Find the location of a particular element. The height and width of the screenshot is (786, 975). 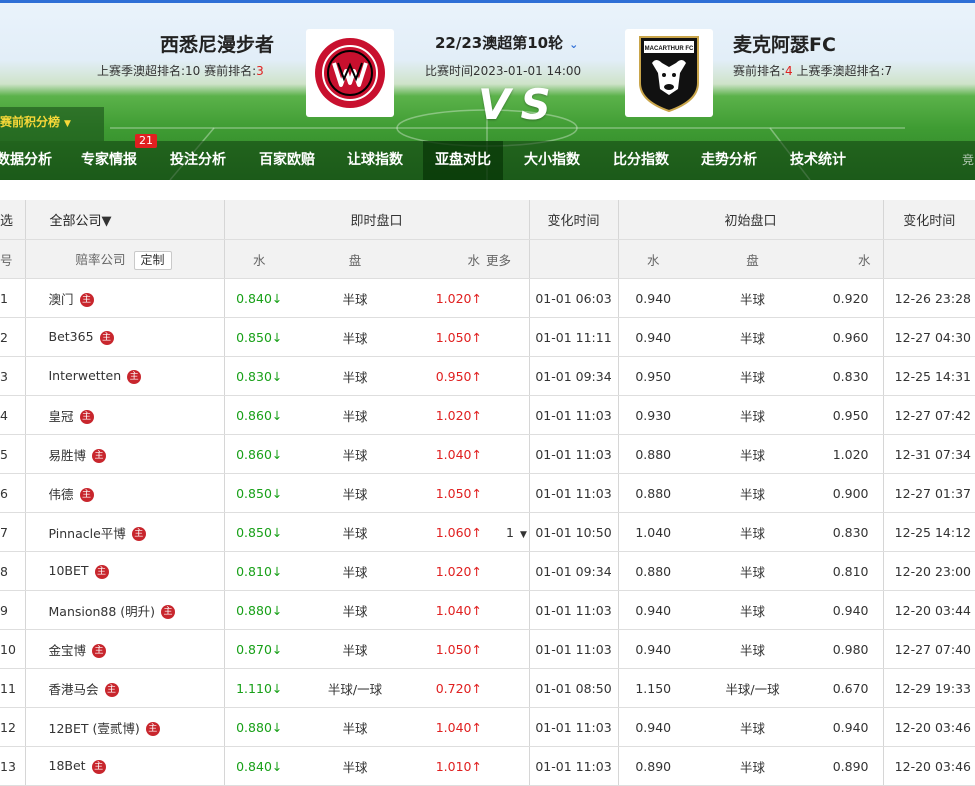

live-home-water: 0.830↓ is located at coordinates (258, 376).